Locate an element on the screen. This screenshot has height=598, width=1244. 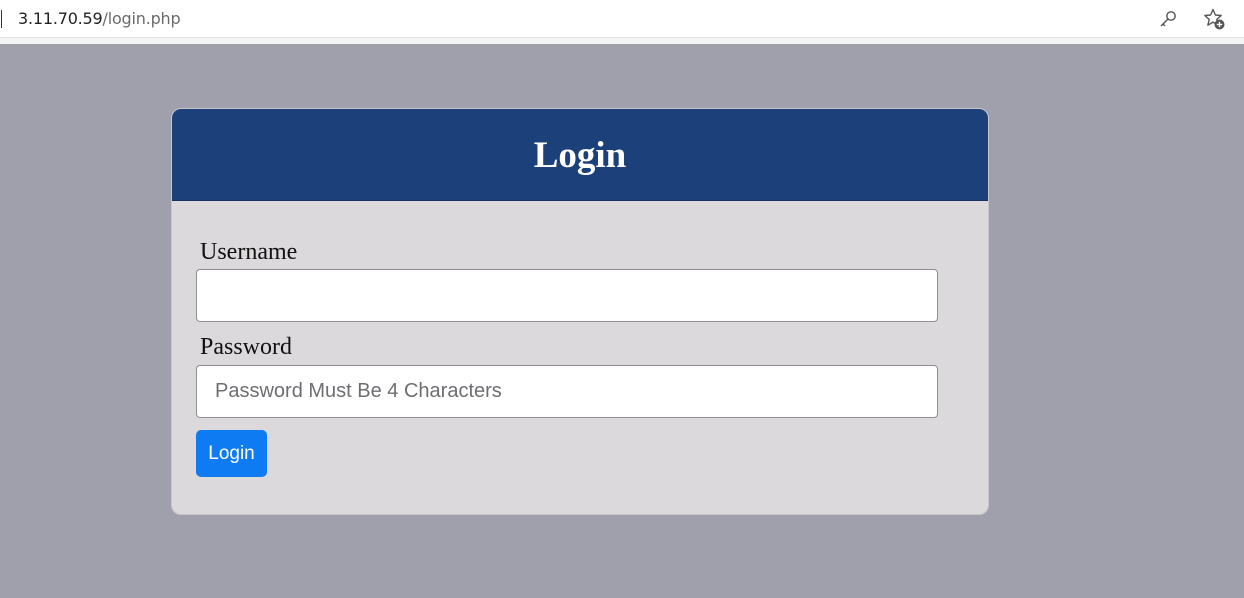
address-url: 3.11.70.59/login.php is located at coordinates (99, 18).